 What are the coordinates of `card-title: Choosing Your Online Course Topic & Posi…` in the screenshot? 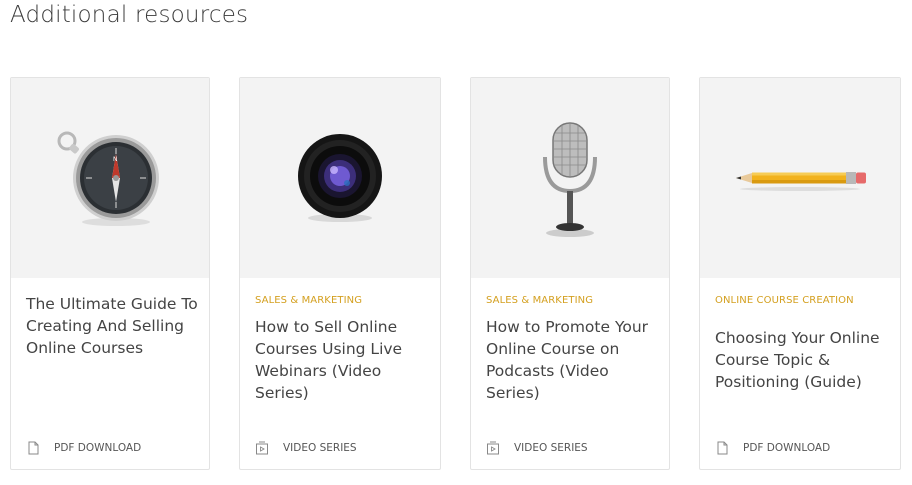 It's located at (802, 360).